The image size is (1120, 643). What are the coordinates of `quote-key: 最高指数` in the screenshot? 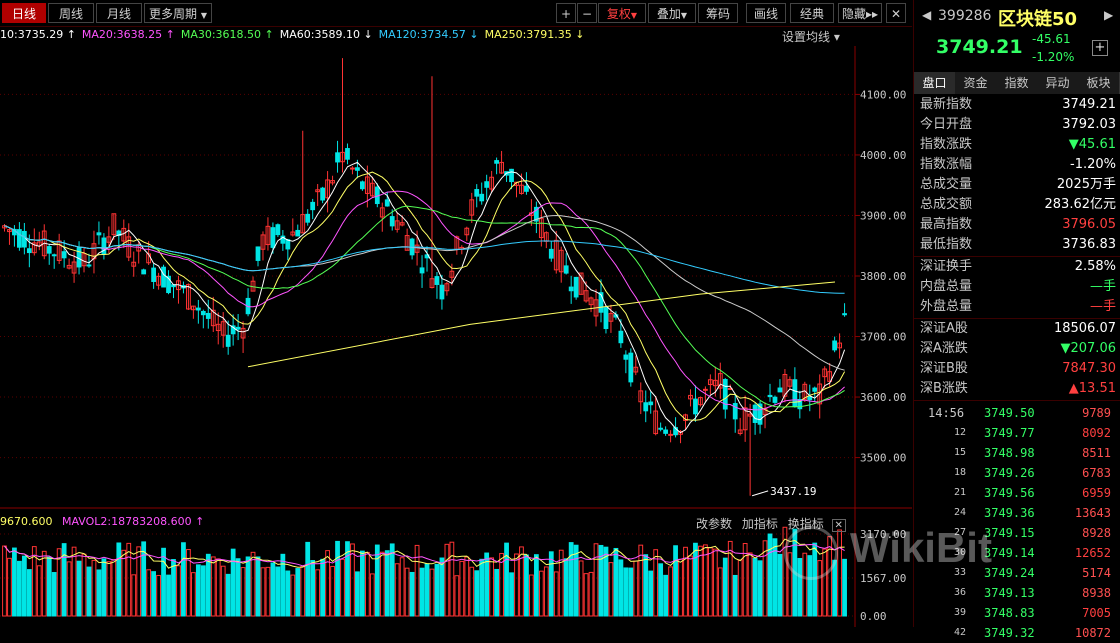 It's located at (946, 224).